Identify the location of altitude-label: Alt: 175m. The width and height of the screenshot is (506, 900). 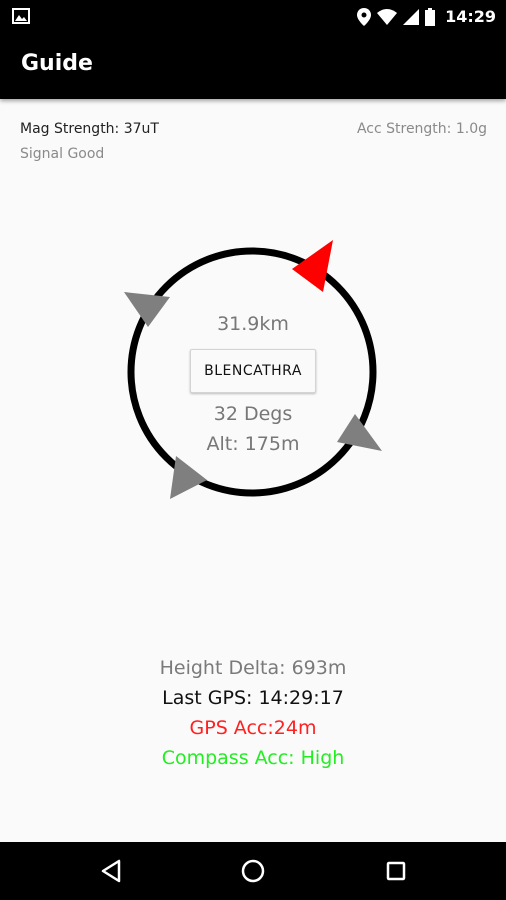
(253, 444).